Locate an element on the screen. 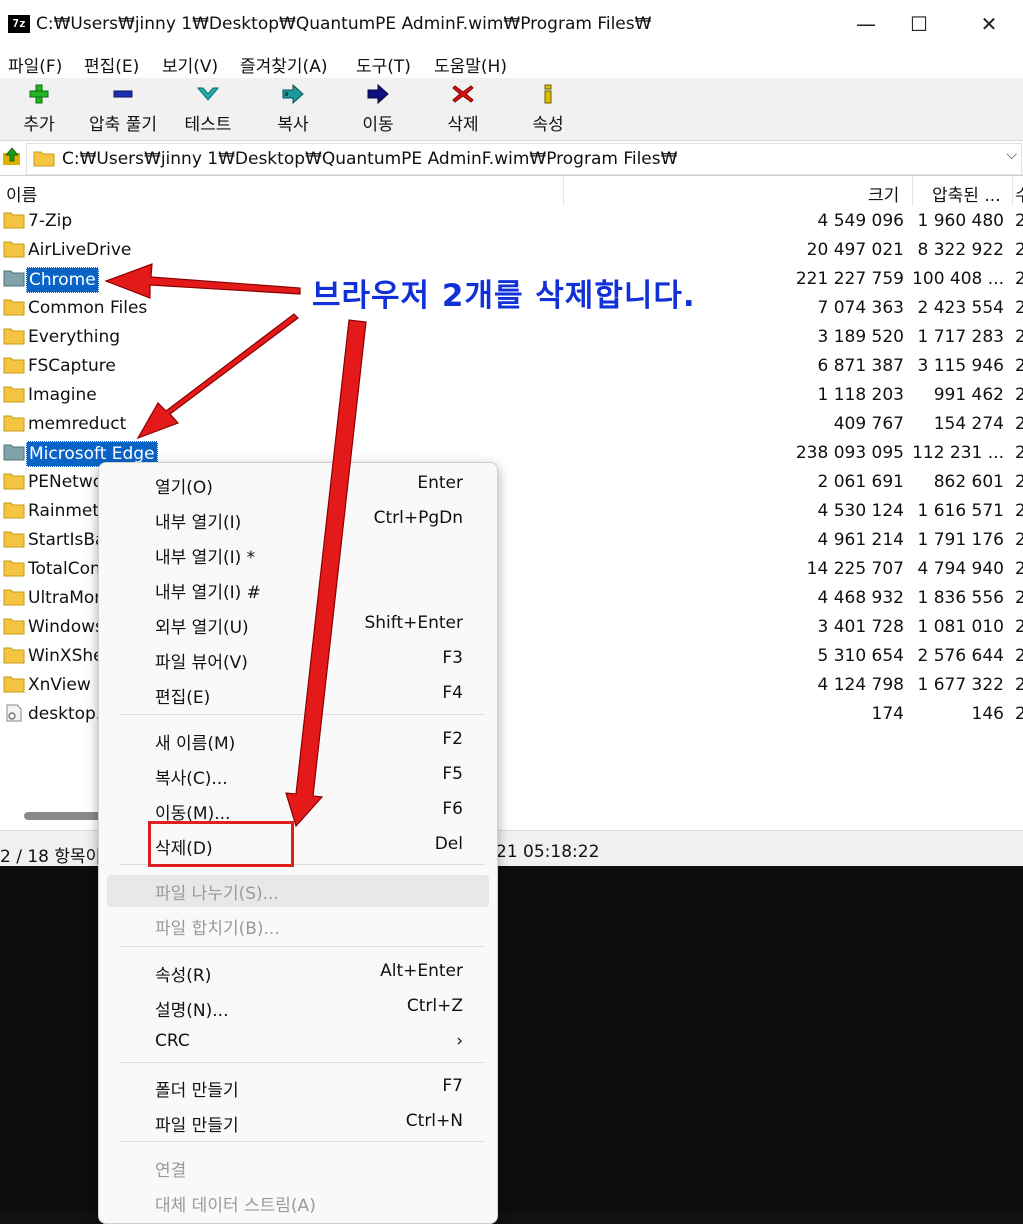 The image size is (1023, 1224). menu-item-label: 속성(R) is located at coordinates (183, 976).